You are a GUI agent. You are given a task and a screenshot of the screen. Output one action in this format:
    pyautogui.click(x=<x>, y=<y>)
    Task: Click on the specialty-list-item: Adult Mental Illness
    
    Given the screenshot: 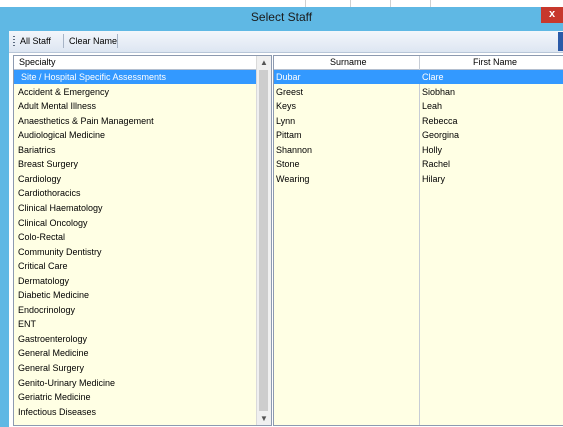 What is the action you would take?
    pyautogui.click(x=136, y=106)
    